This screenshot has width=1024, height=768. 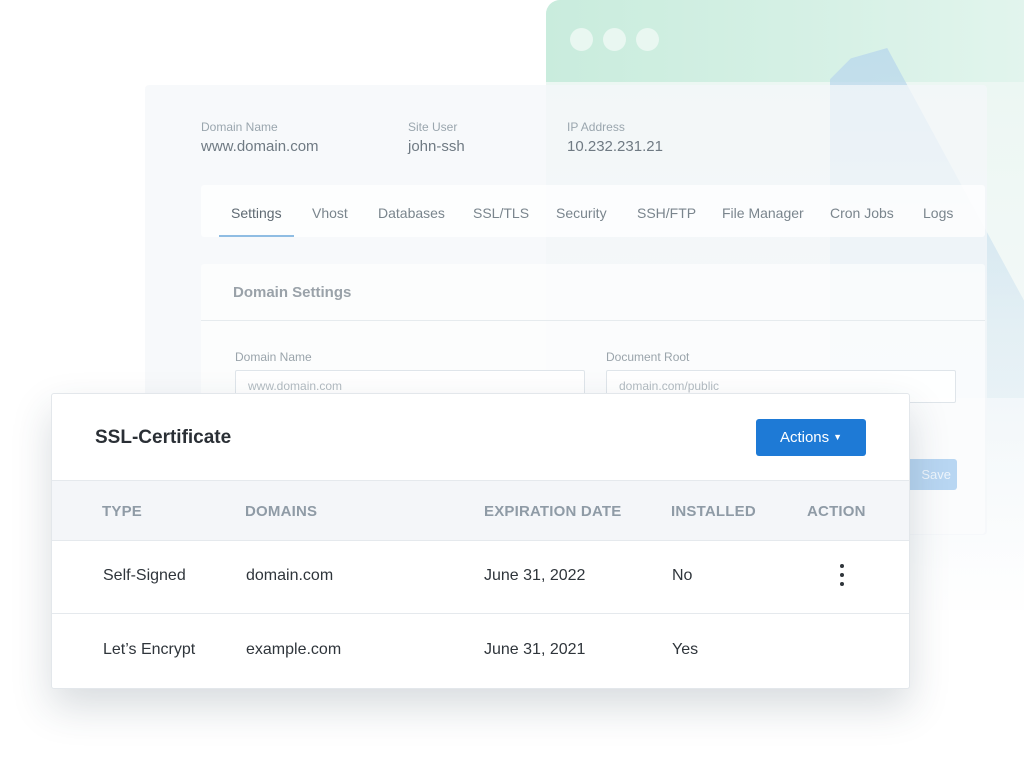 I want to click on tab-security: Security, so click(x=581, y=213).